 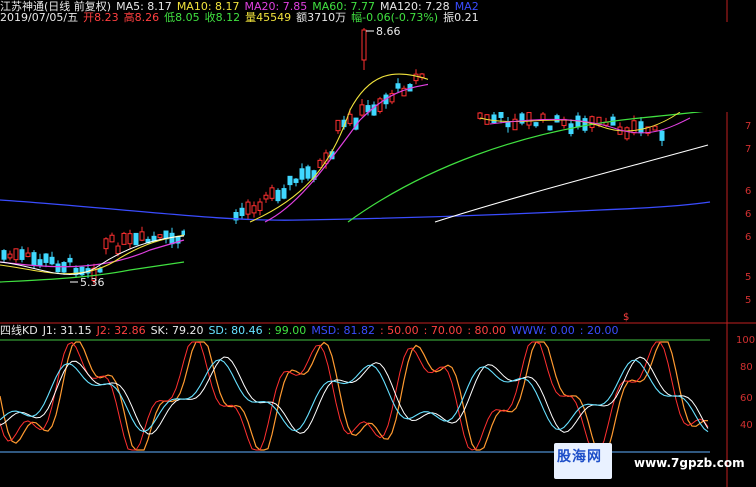 What do you see at coordinates (67, 330) in the screenshot?
I see `kd-j1: J1: 31.15` at bounding box center [67, 330].